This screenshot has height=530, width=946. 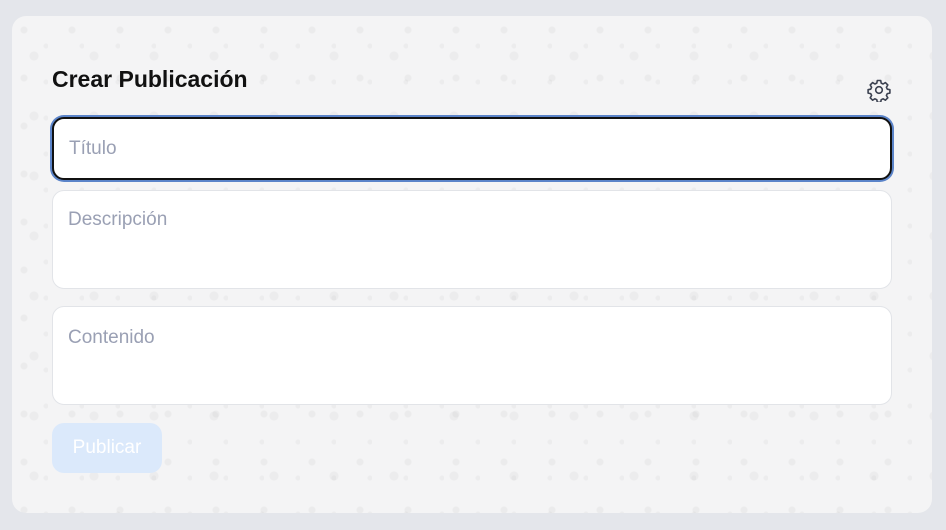 What do you see at coordinates (107, 448) in the screenshot?
I see `publish-button: Publicar` at bounding box center [107, 448].